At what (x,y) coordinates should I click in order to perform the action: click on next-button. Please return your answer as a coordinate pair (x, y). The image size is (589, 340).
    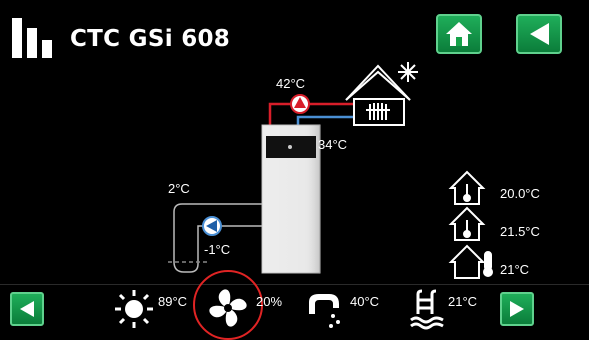
    Looking at the image, I should click on (517, 309).